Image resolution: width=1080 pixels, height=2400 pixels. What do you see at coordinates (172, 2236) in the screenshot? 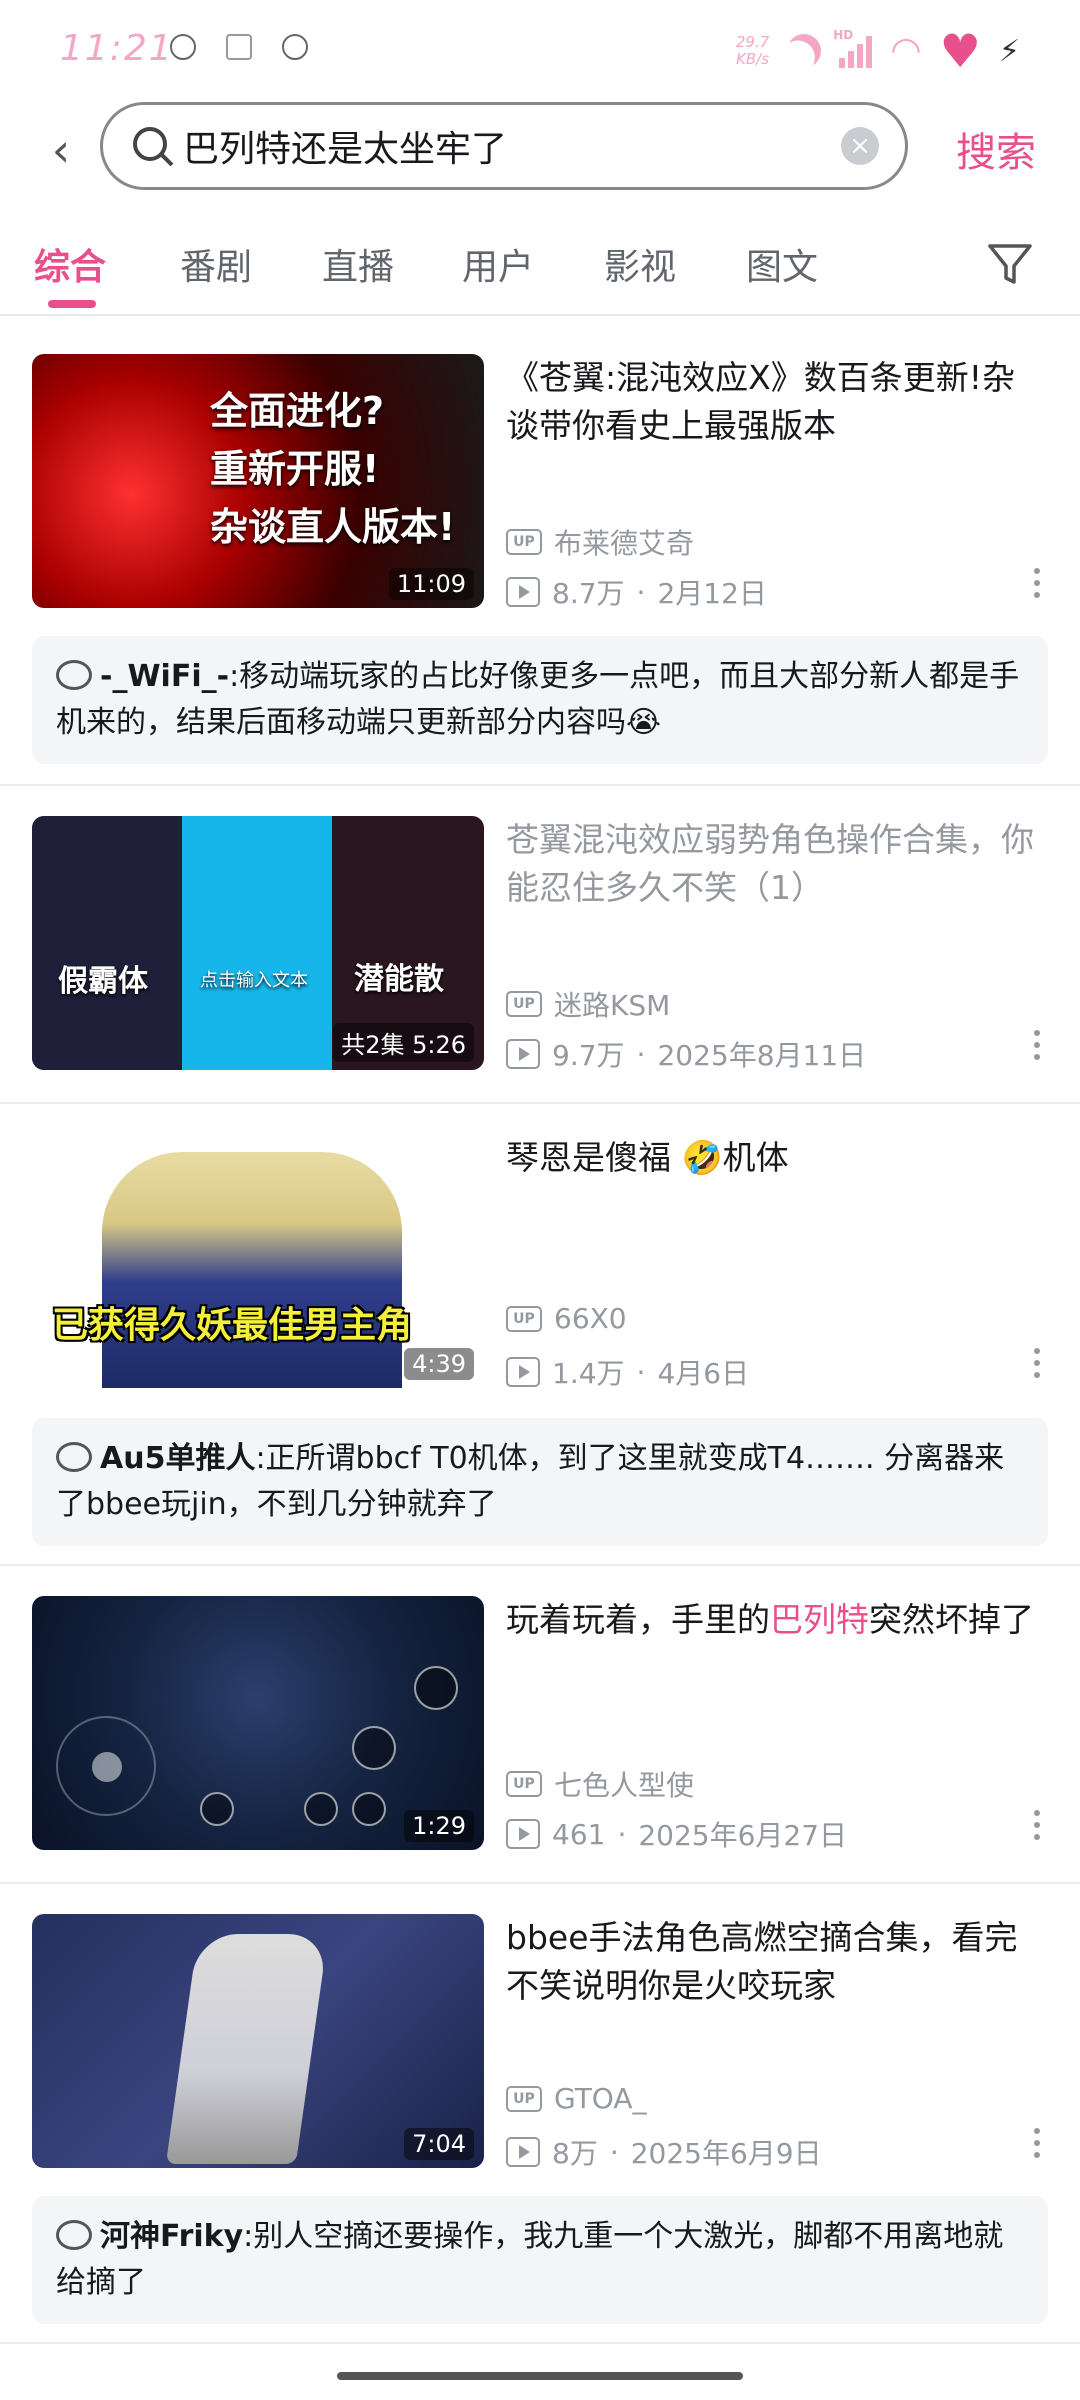
I see `comment-user: 河神Friky` at bounding box center [172, 2236].